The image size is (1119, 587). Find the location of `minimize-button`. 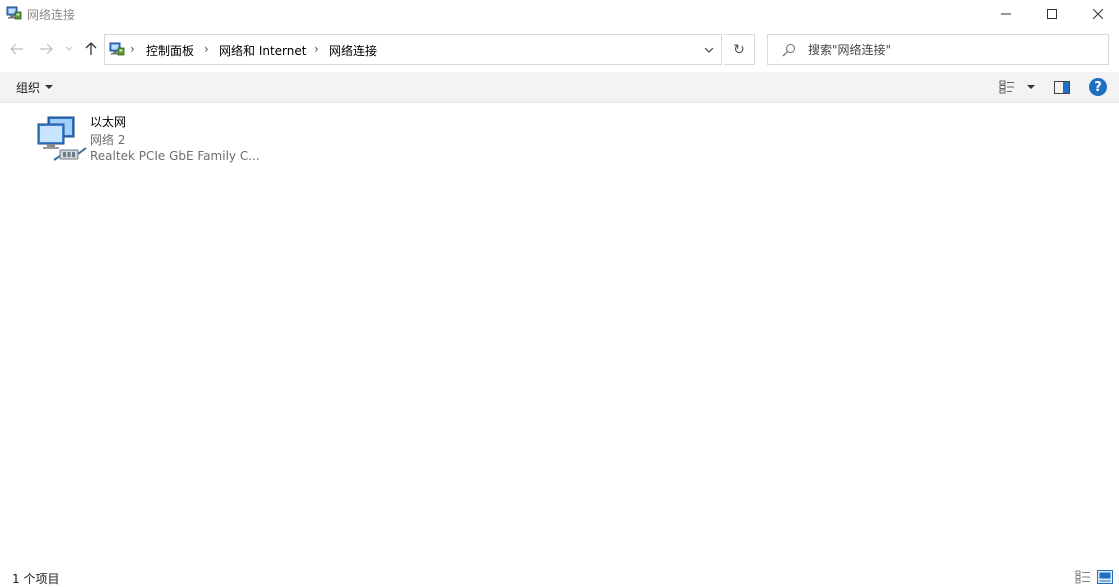

minimize-button is located at coordinates (1006, 14).